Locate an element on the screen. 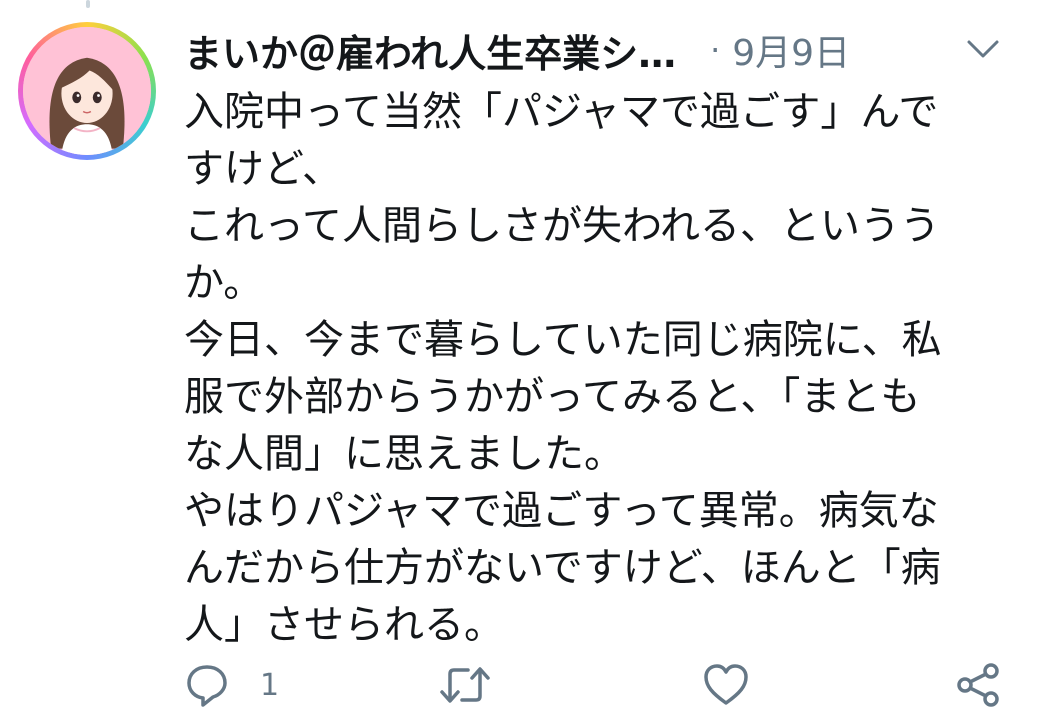 This screenshot has height=711, width=1052. thread-connector-line is located at coordinates (88, 4).